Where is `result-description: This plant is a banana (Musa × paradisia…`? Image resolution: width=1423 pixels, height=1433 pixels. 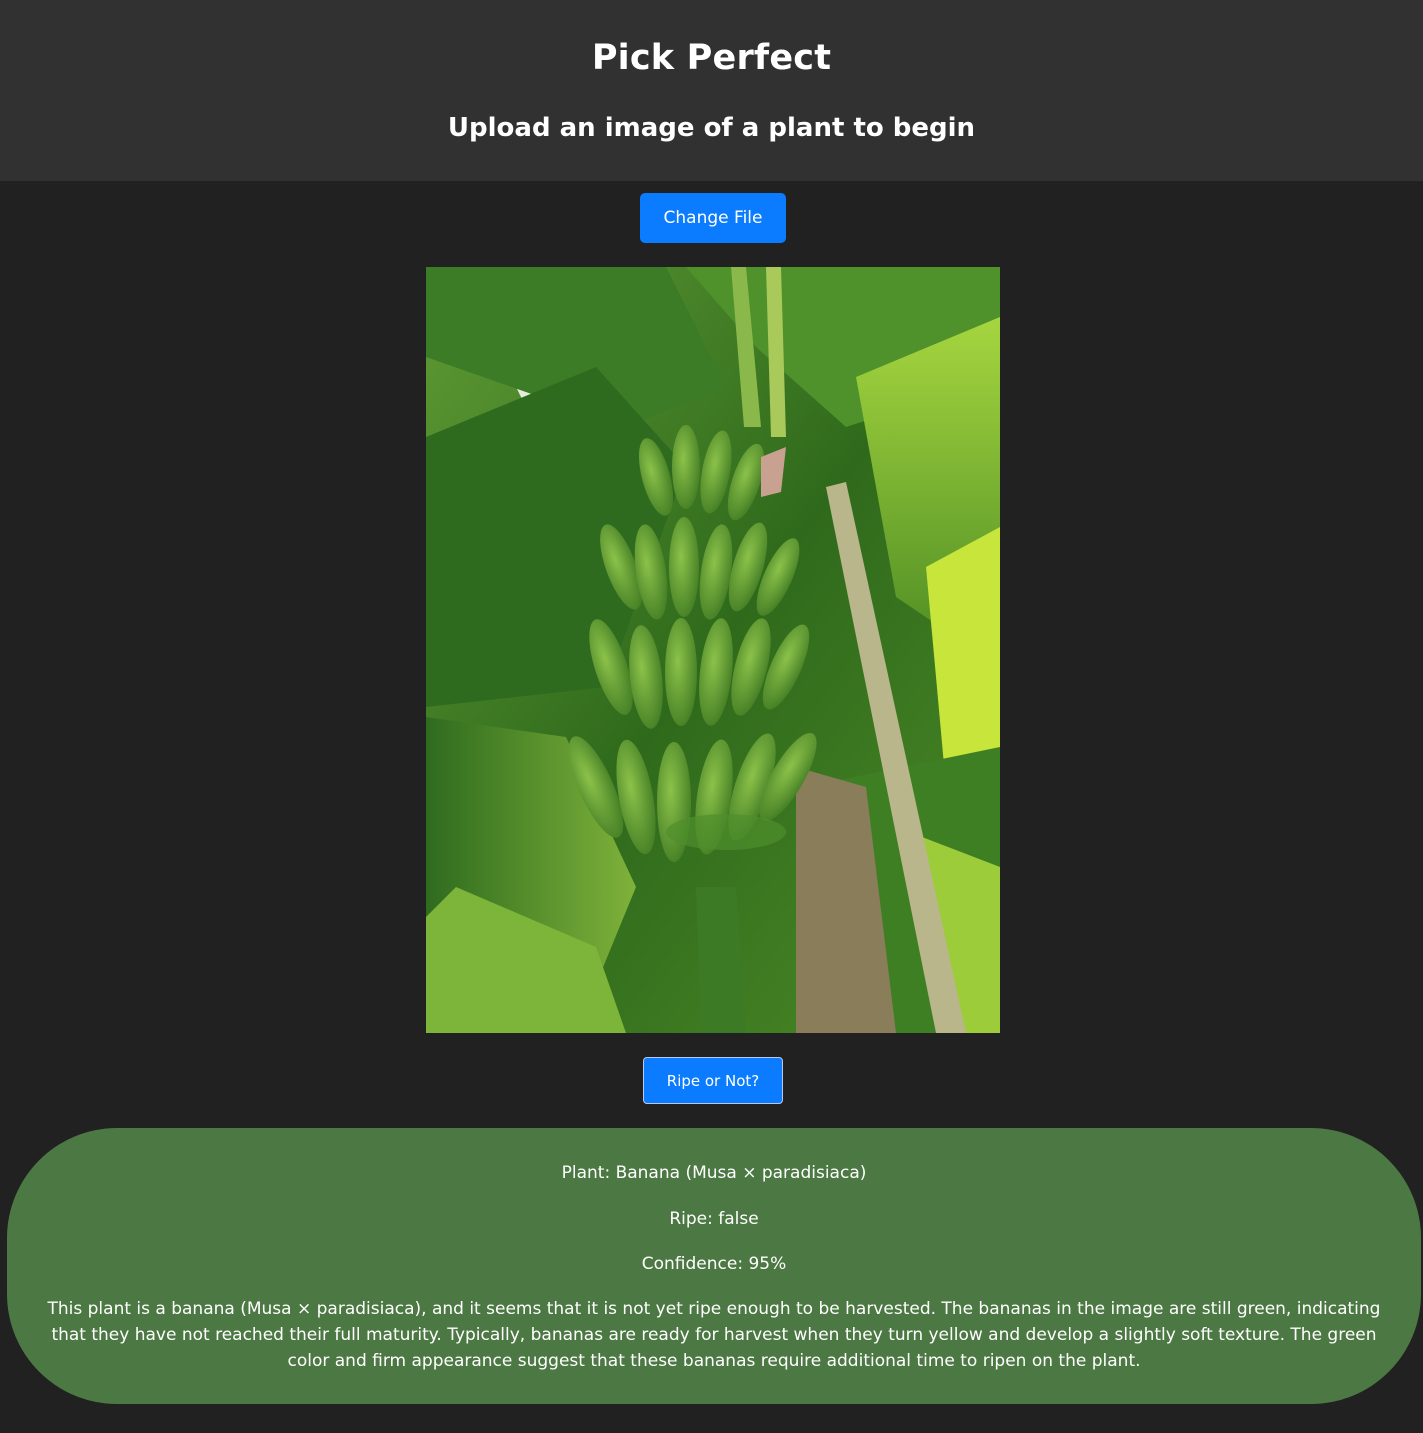 result-description: This plant is a banana (Musa × paradisia… is located at coordinates (714, 1335).